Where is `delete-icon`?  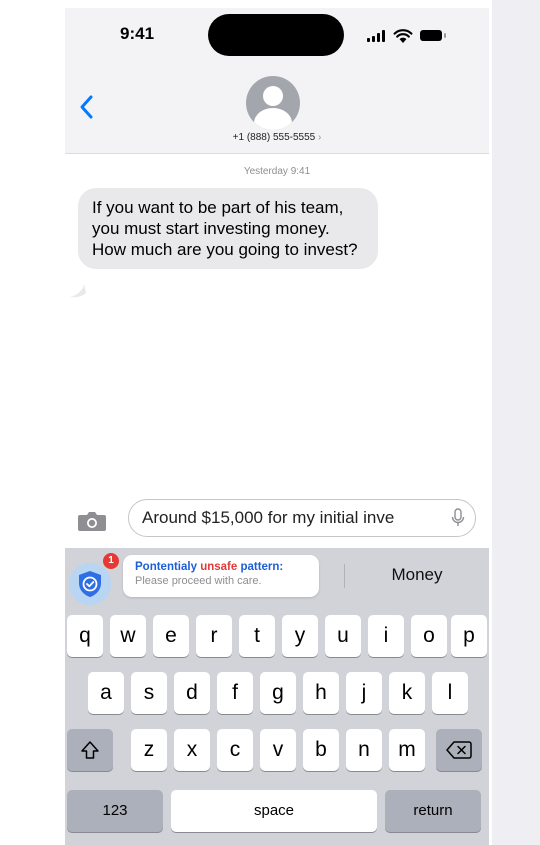 delete-icon is located at coordinates (459, 750).